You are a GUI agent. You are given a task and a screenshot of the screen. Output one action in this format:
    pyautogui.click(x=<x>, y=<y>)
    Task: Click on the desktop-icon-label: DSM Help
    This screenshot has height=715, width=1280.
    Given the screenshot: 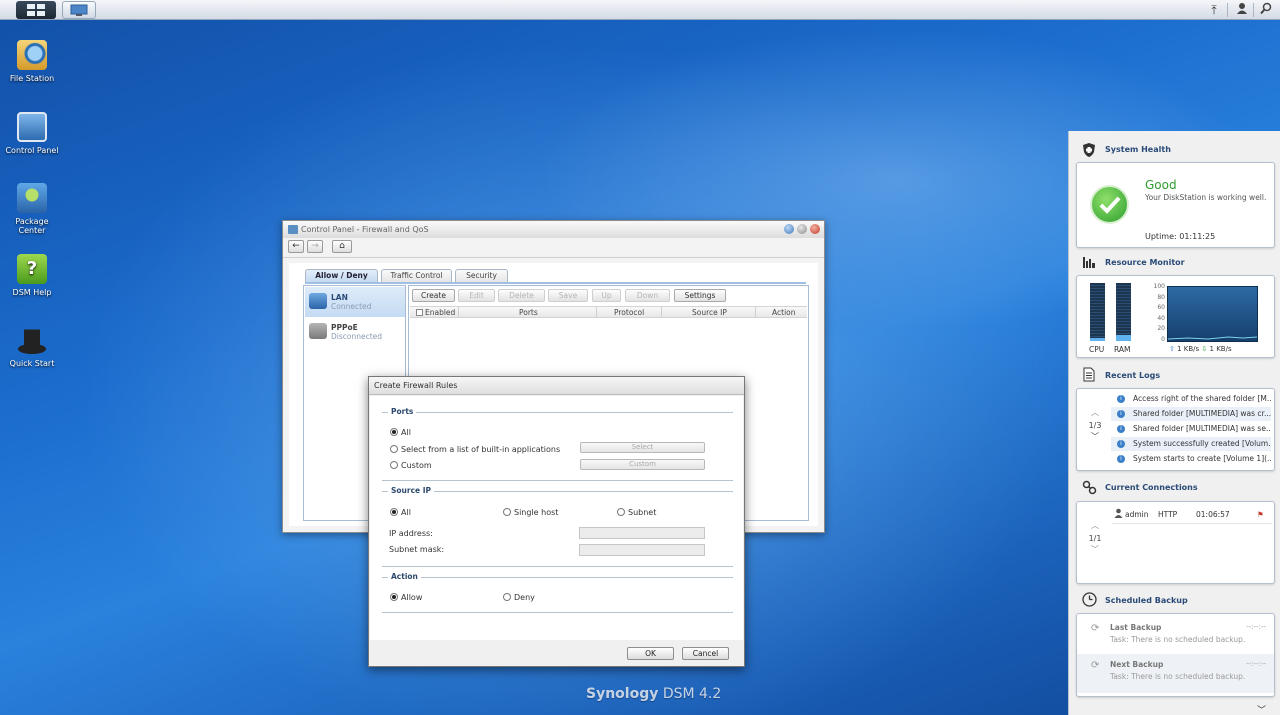 What is the action you would take?
    pyautogui.click(x=32, y=292)
    